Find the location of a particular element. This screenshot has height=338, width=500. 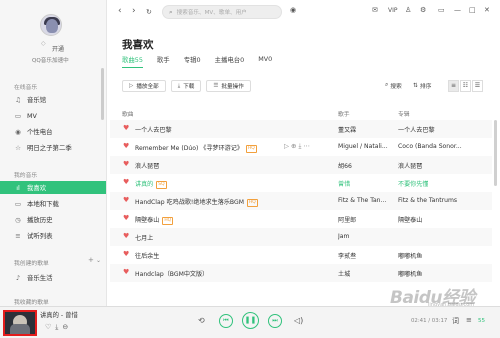

song-album: 隔壁泰山 is located at coordinates (410, 219).